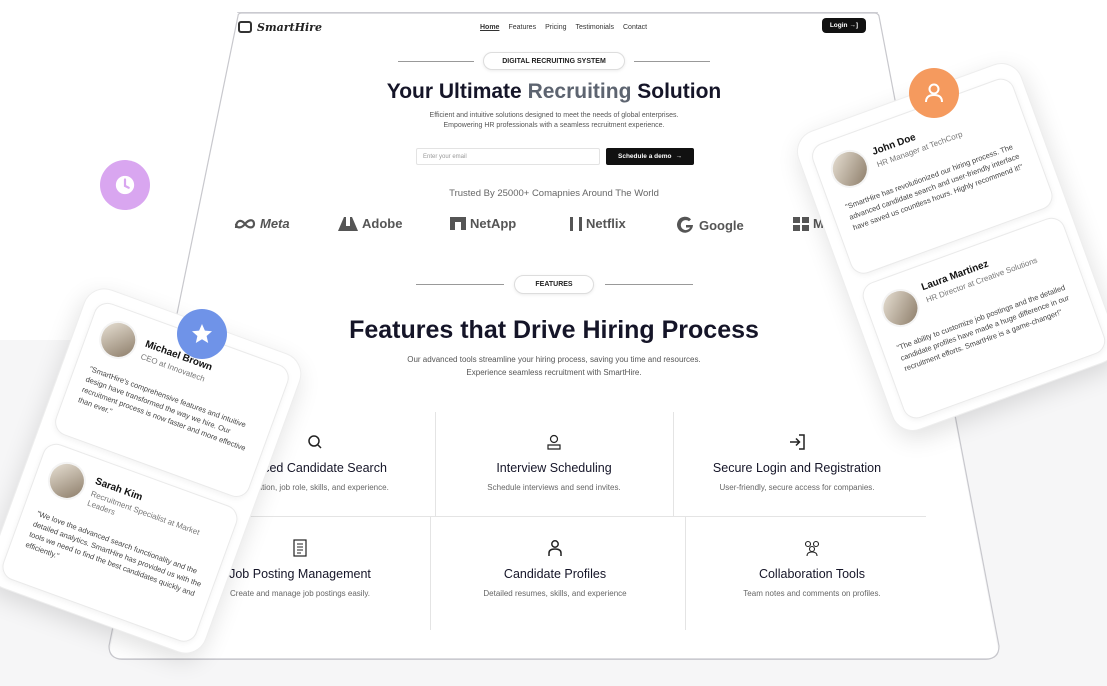 The height and width of the screenshot is (686, 1107). What do you see at coordinates (552, 225) in the screenshot?
I see `brand-logos: Meta Adobe NetApp Netflix Google Micr` at bounding box center [552, 225].